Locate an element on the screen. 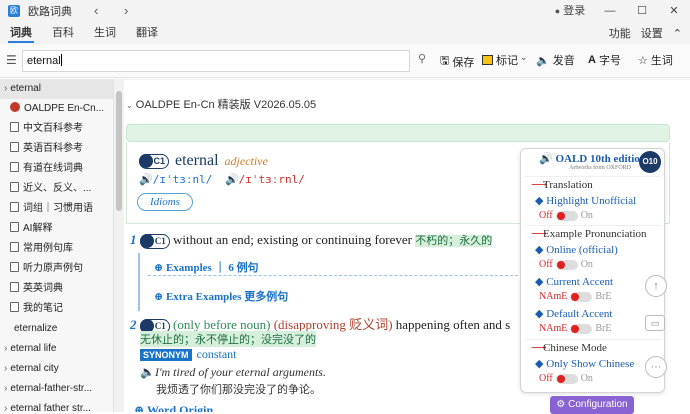 The image size is (690, 414). sidebar-item: 英语百科参考 is located at coordinates (56, 149).